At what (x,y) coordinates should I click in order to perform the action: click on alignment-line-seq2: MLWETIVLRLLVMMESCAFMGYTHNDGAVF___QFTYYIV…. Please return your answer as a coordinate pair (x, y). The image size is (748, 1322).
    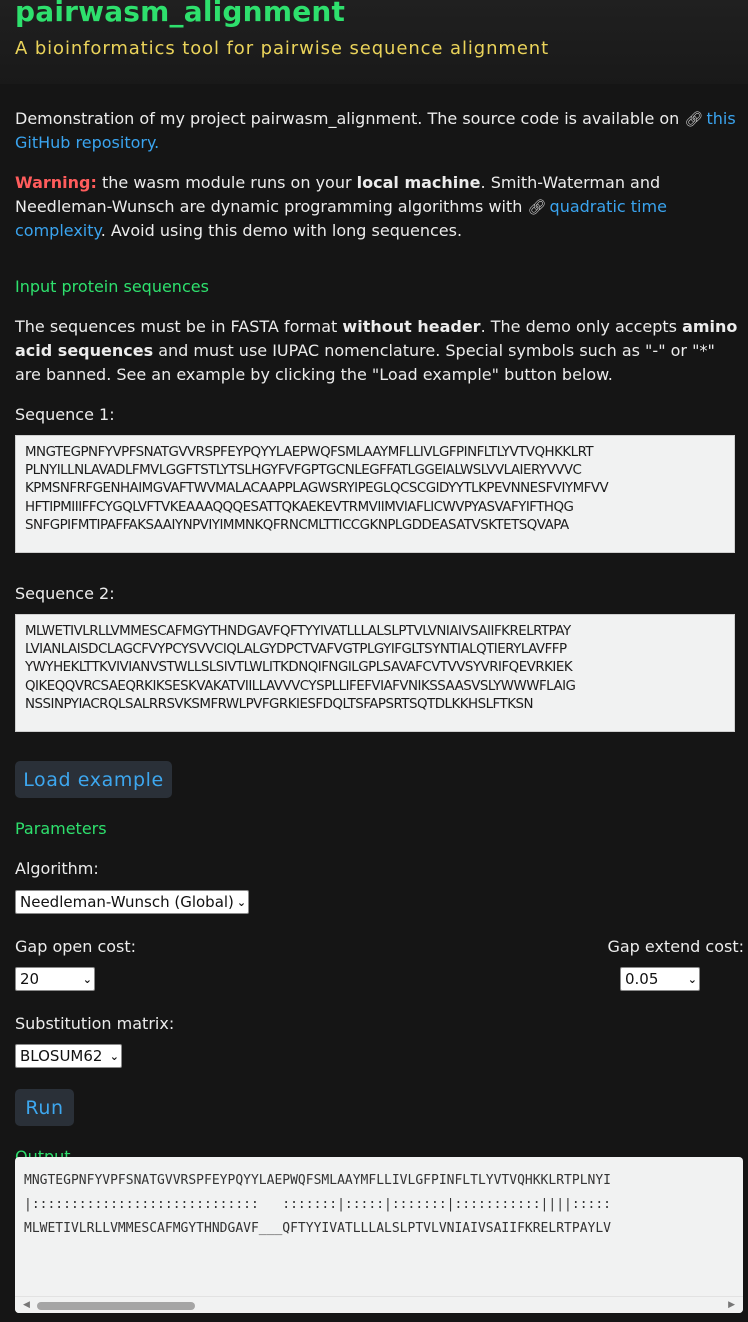
    Looking at the image, I should click on (317, 1228).